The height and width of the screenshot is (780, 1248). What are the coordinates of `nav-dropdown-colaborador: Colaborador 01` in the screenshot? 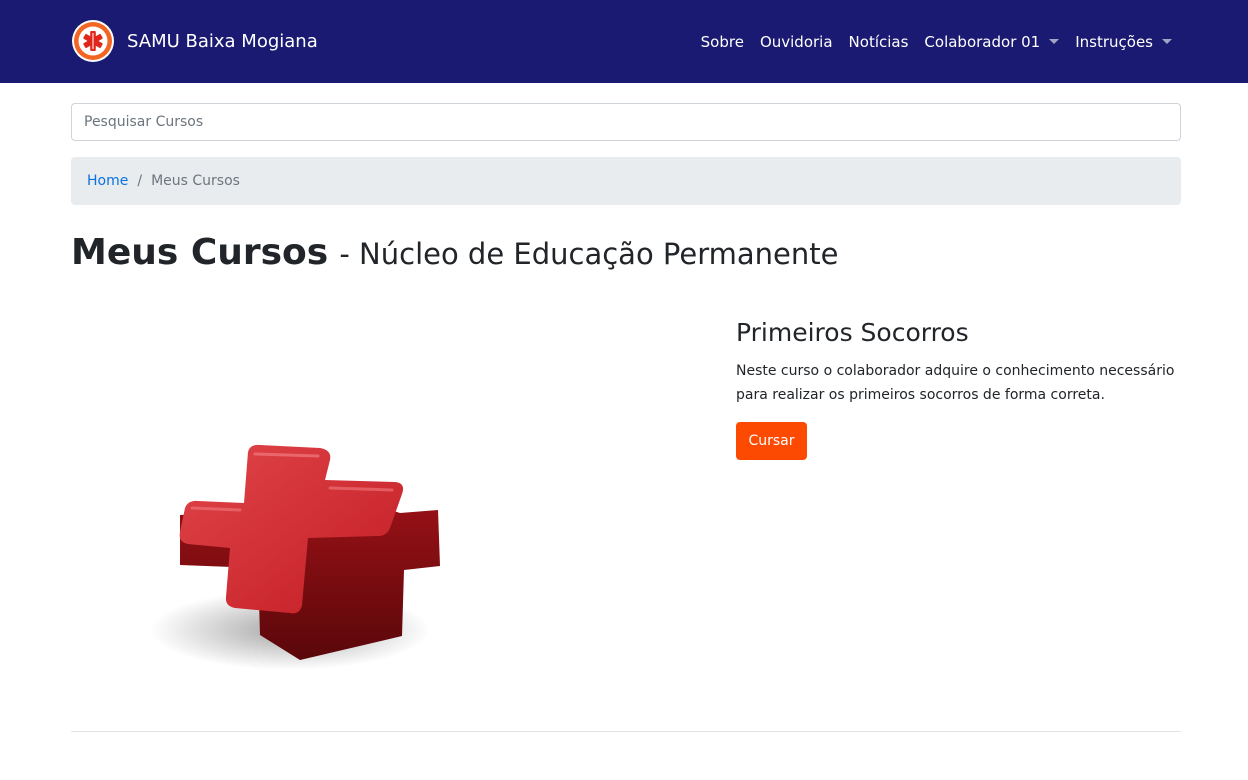 It's located at (992, 41).